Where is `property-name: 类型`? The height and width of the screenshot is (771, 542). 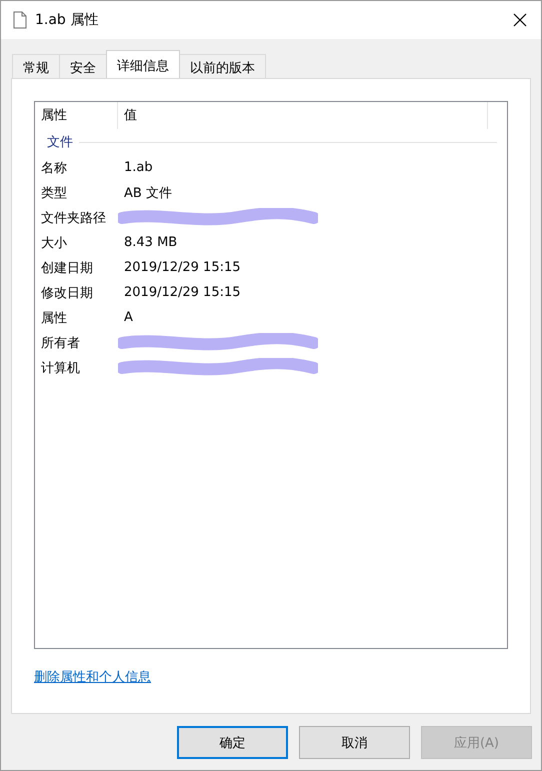 property-name: 类型 is located at coordinates (54, 193).